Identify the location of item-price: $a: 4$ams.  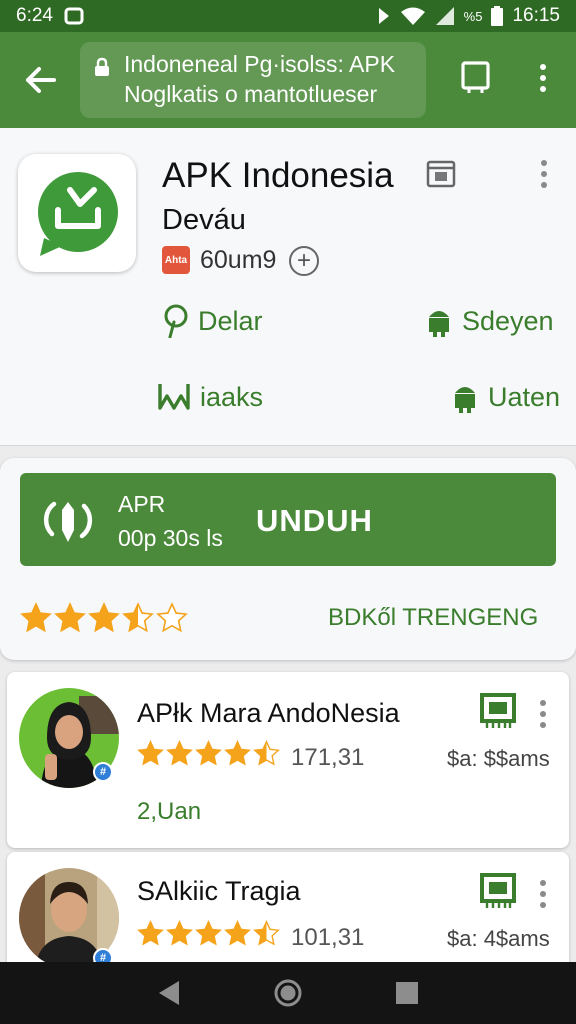
(498, 938).